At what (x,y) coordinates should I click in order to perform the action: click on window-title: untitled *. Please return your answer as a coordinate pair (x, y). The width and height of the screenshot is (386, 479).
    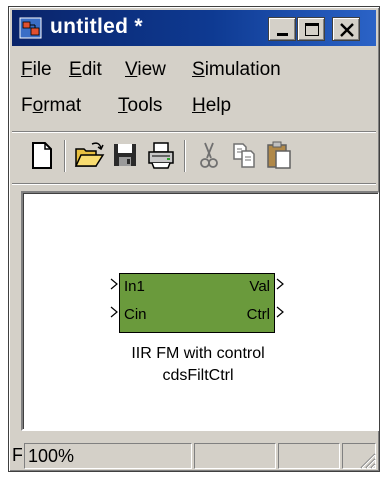
    Looking at the image, I should click on (96, 26).